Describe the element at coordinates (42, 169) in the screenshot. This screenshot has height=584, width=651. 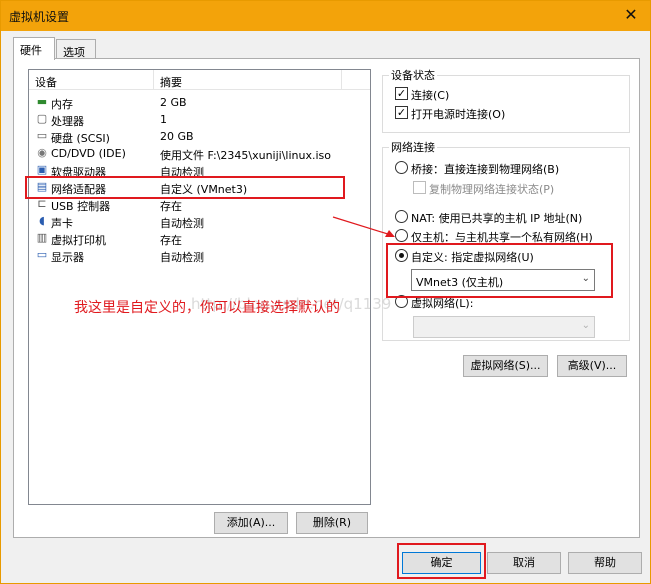
I see `floppy-icon: ▣` at that location.